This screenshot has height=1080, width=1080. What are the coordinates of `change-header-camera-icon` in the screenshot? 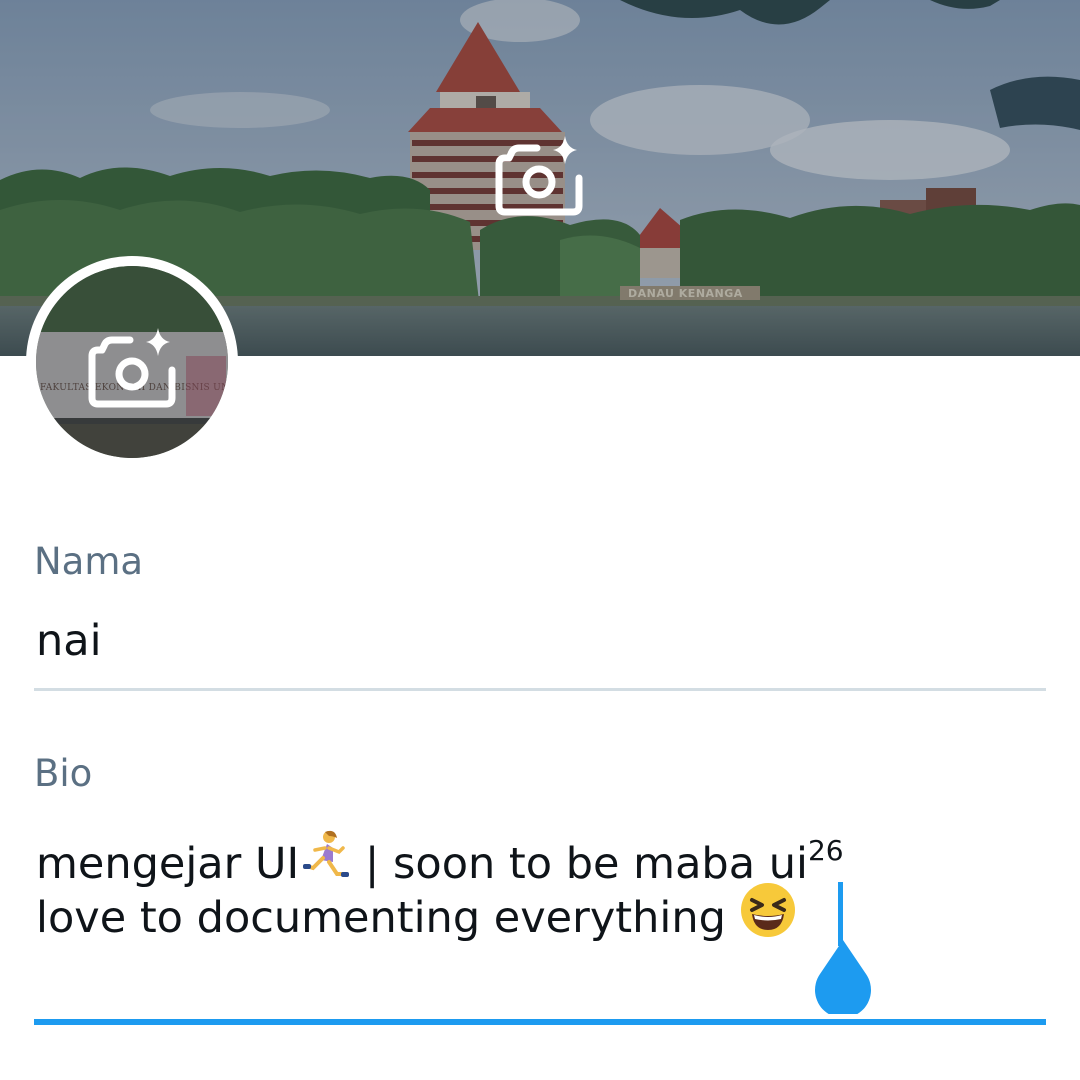 It's located at (539, 175).